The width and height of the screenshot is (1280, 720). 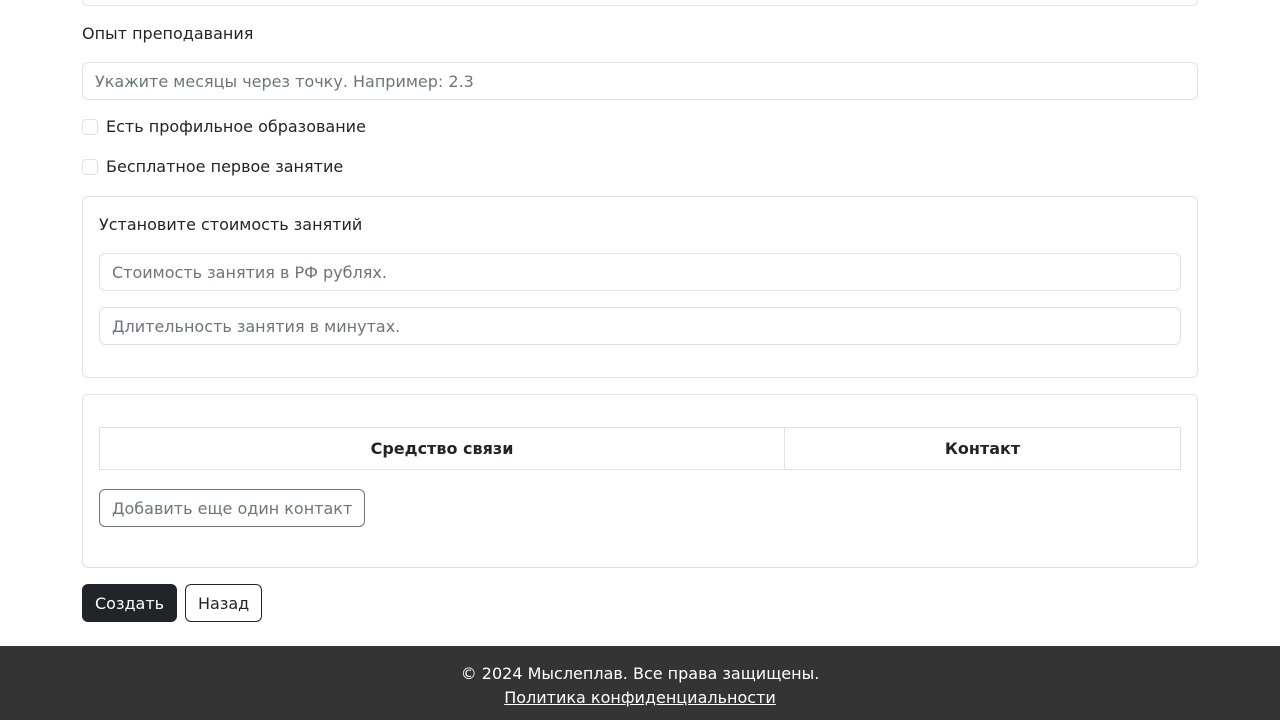 What do you see at coordinates (640, 3) in the screenshot?
I see `previous-field` at bounding box center [640, 3].